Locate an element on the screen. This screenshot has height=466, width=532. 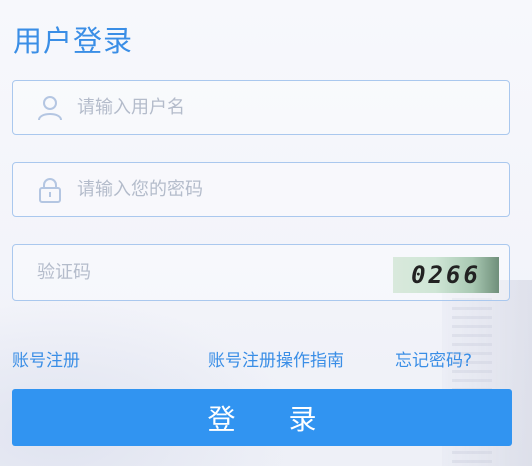
username-field is located at coordinates (261, 107).